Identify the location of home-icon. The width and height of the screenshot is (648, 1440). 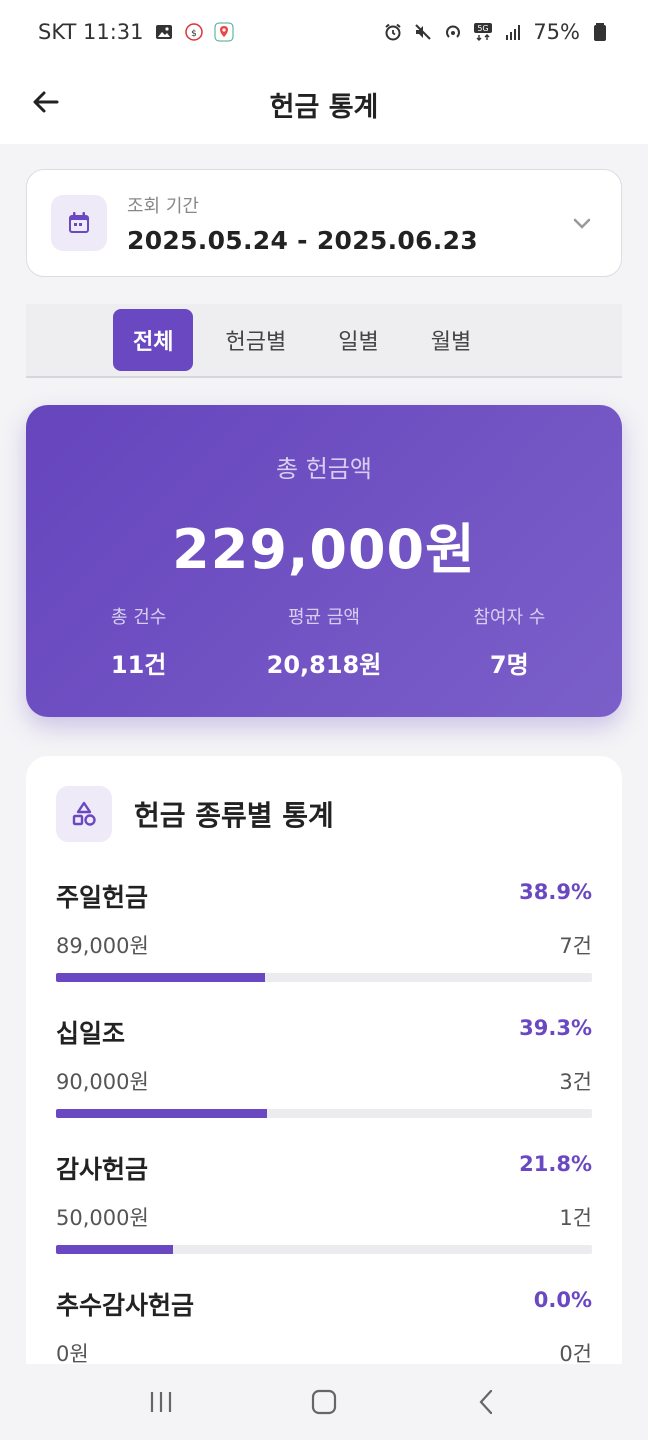
(324, 1402).